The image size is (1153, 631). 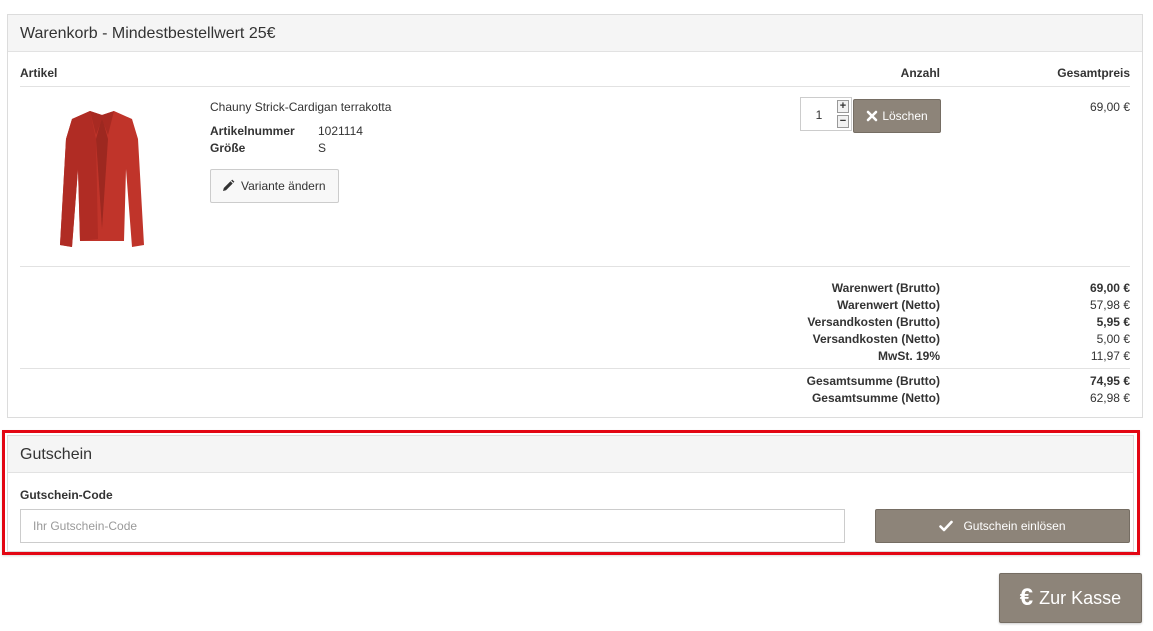 I want to click on summary-value: 5,95 €, so click(x=1113, y=322).